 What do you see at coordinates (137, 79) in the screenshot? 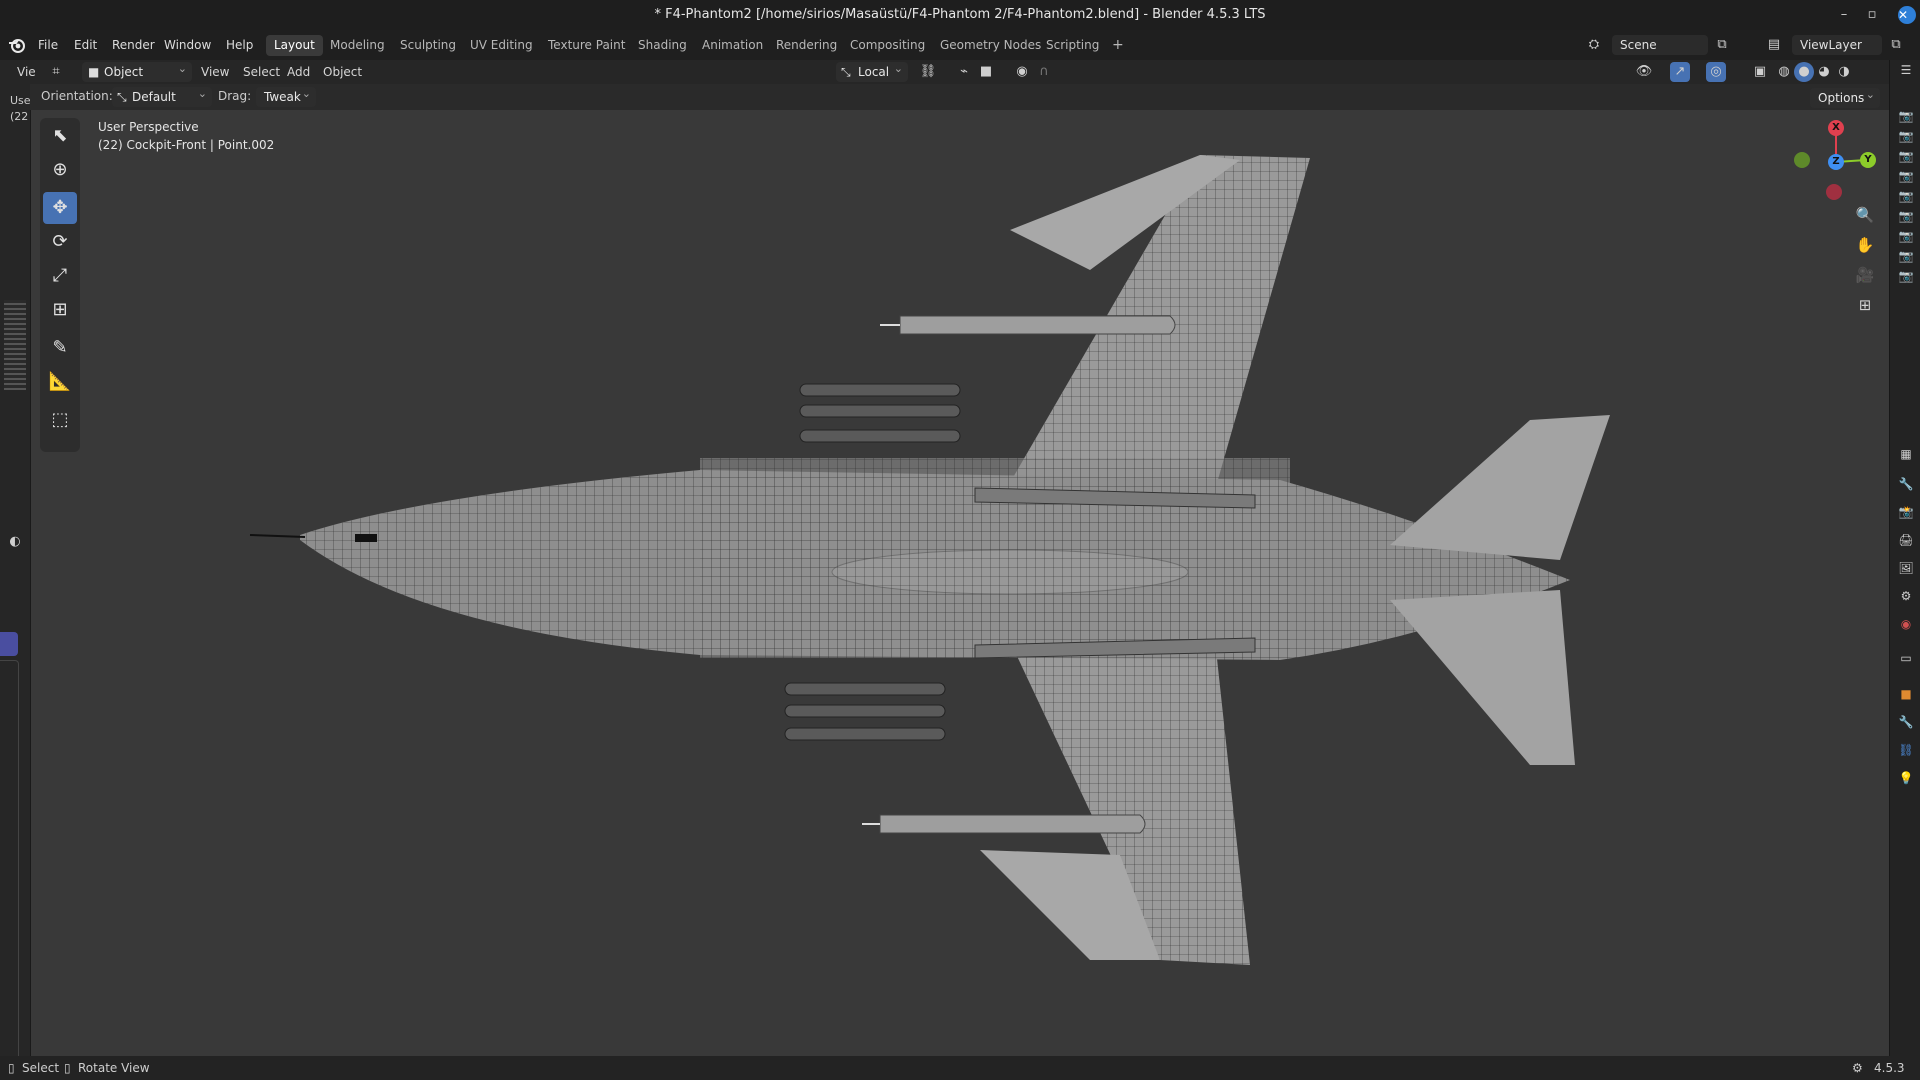
I see `mode-selector: ■ Object Mode` at bounding box center [137, 79].